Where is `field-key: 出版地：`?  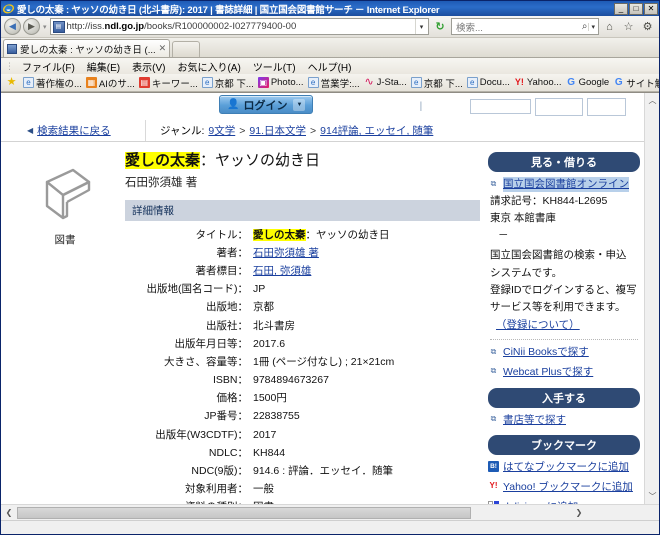
field-key: 出版地： is located at coordinates (227, 307).